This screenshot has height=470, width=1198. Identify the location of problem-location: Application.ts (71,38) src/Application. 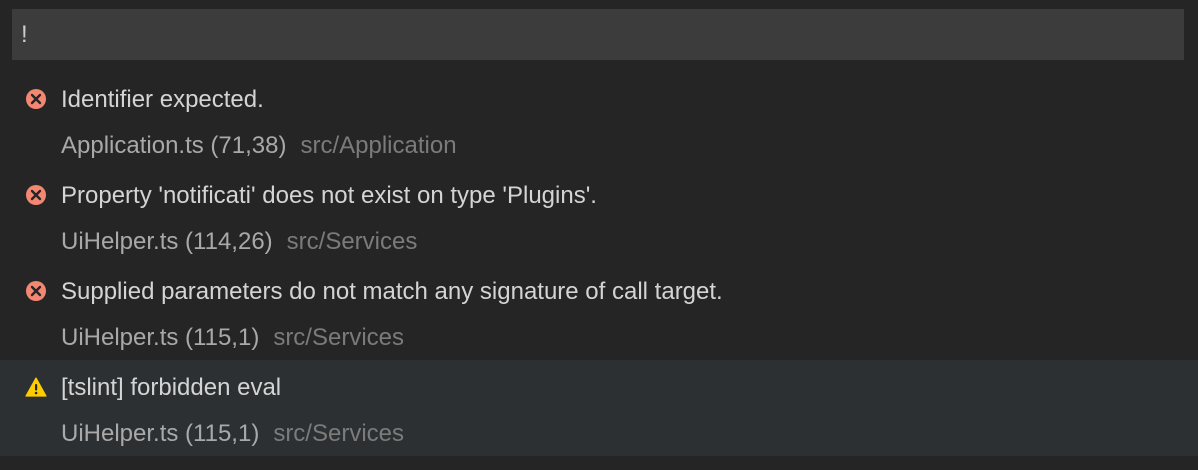
(259, 146).